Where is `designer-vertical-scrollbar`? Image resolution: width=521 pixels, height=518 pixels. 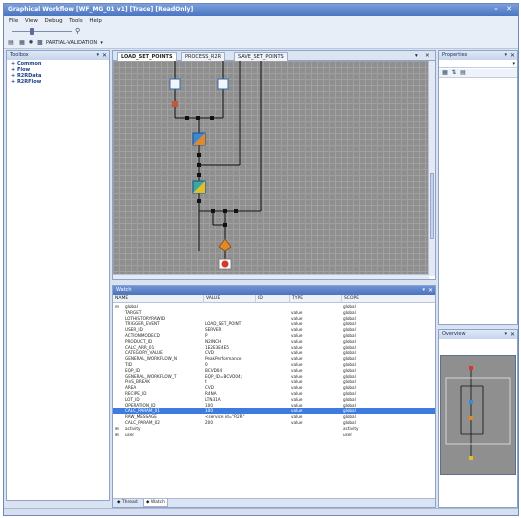
designer-vertical-scrollbar is located at coordinates (431, 168).